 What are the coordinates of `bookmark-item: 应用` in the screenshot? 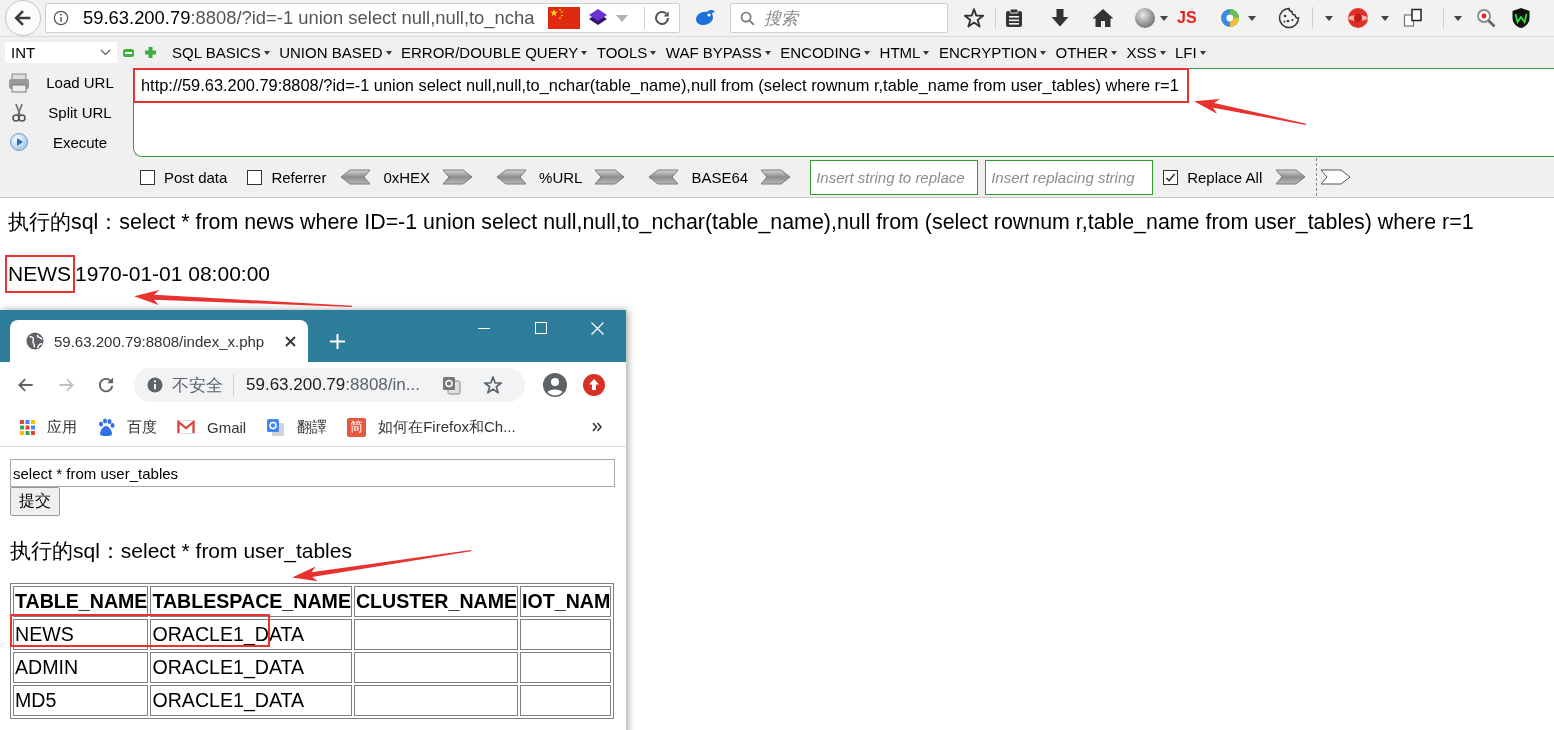 It's located at (48, 427).